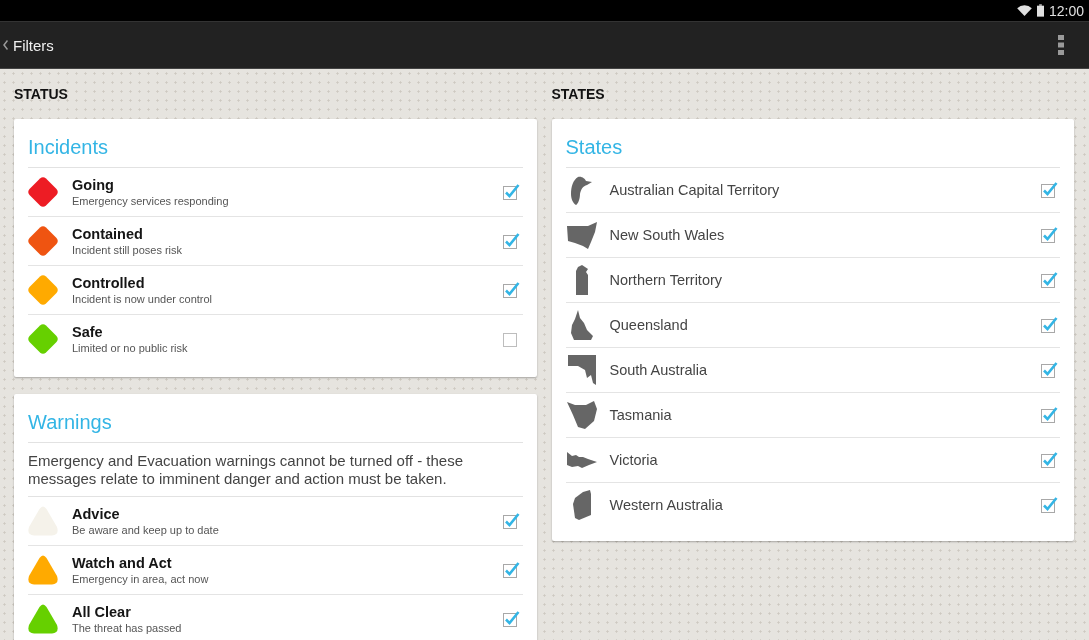 The width and height of the screenshot is (1089, 640). I want to click on item-description: Emergency services responding, so click(150, 200).